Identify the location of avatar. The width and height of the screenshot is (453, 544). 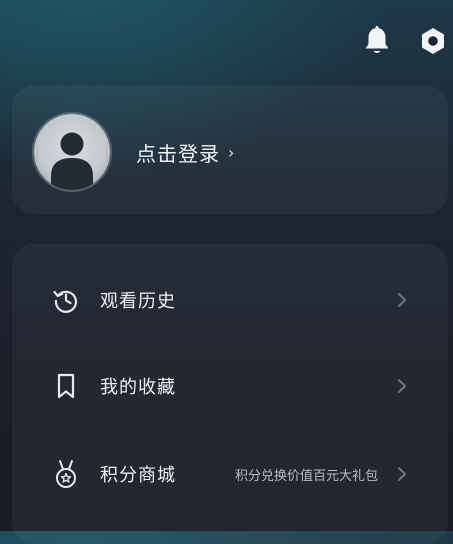
(72, 152).